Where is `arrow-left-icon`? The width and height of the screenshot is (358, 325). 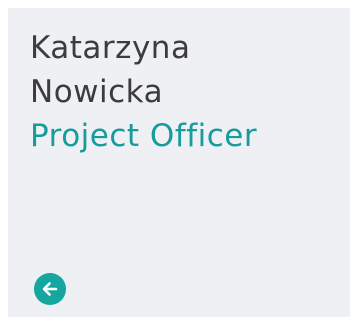 arrow-left-icon is located at coordinates (50, 289).